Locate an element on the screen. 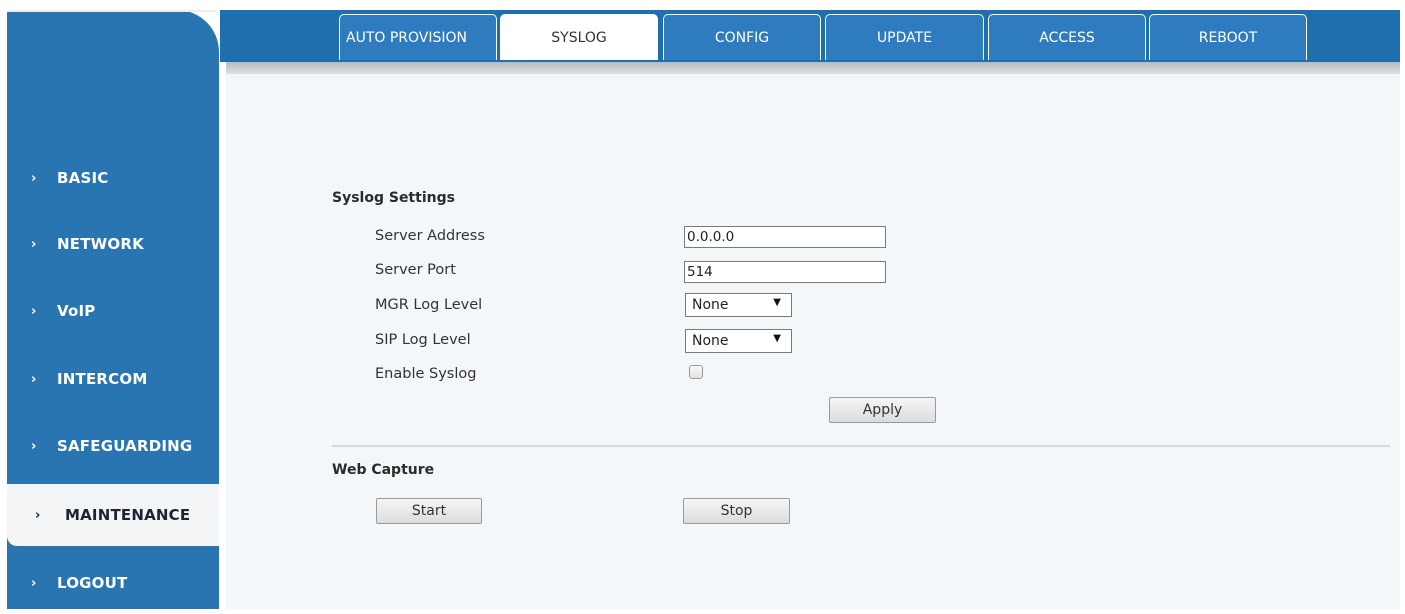 The height and width of the screenshot is (614, 1405). syslog-settings-title: Syslog Settings is located at coordinates (393, 198).